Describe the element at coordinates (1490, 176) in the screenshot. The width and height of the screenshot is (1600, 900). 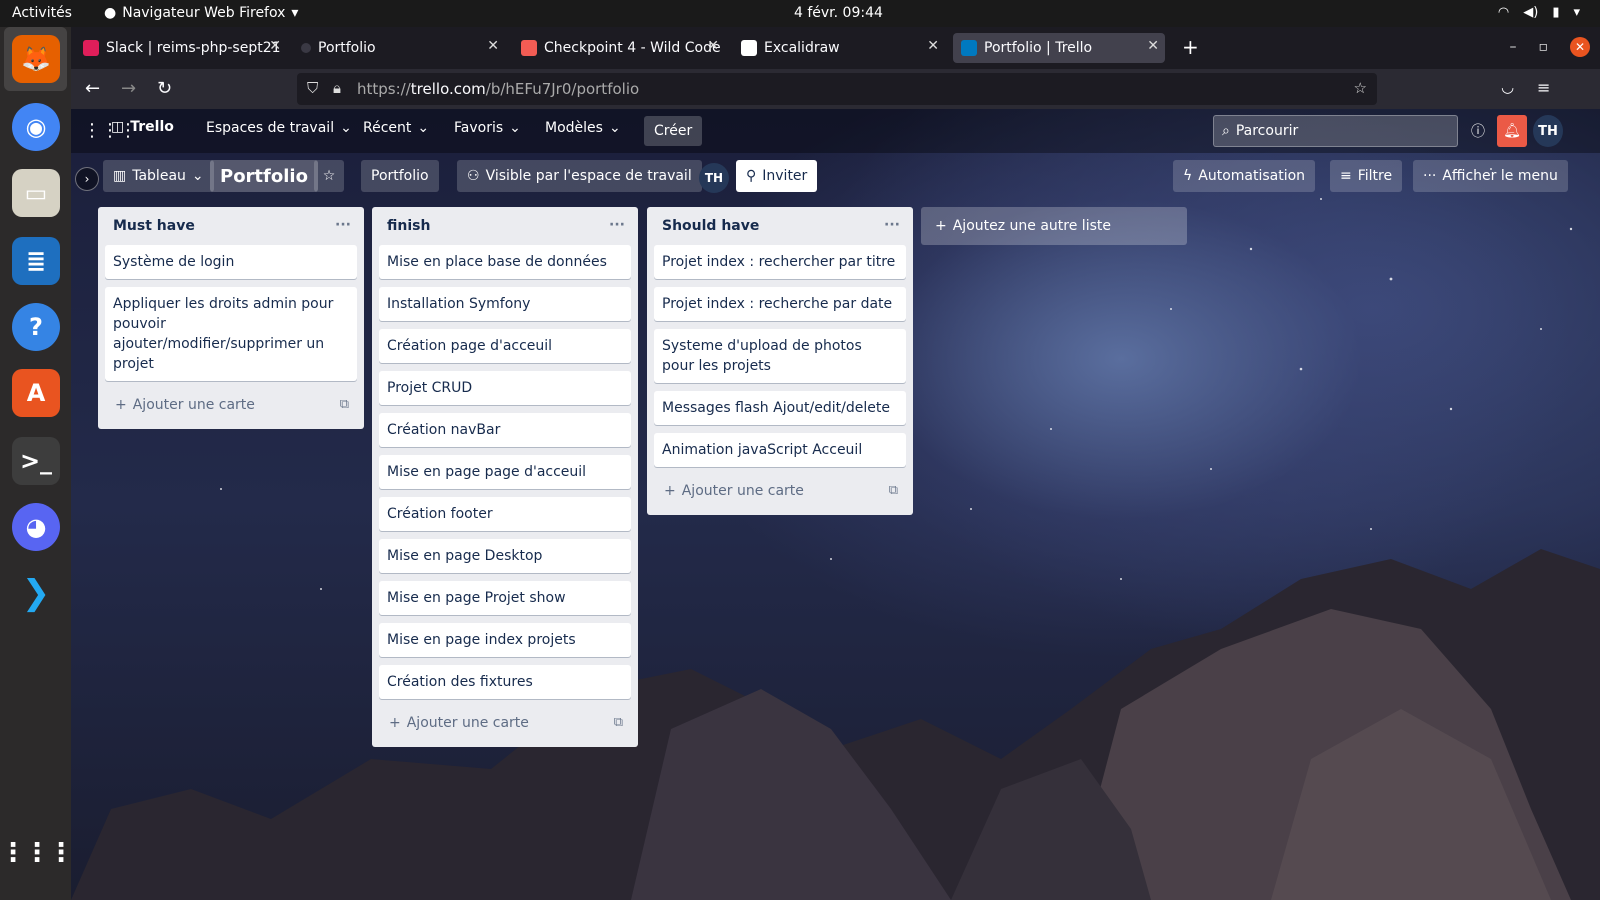
I see `show-menu-button: ··· Afficher le menu` at that location.